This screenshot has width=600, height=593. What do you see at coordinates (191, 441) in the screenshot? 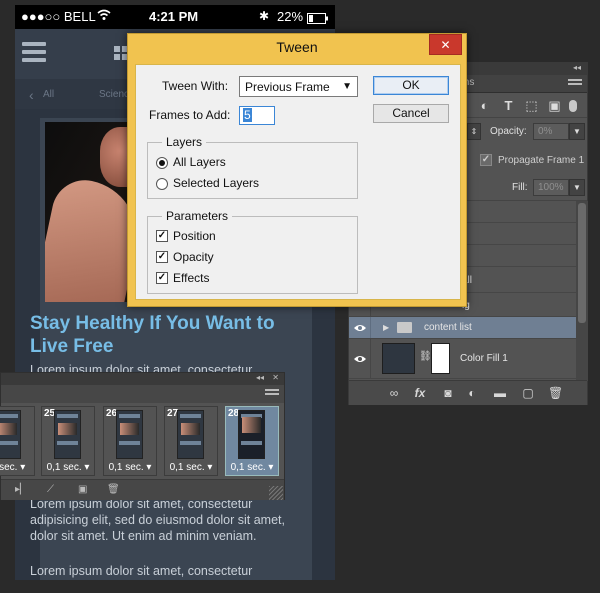
I see `animation-frame: 27 0,1 sec. ▾` at bounding box center [191, 441].